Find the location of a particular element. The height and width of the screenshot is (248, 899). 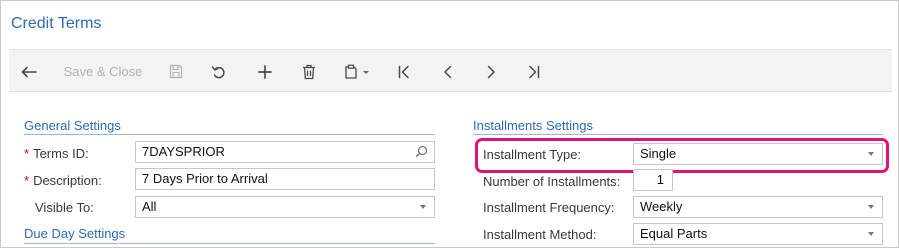

previous-record-button is located at coordinates (448, 71).